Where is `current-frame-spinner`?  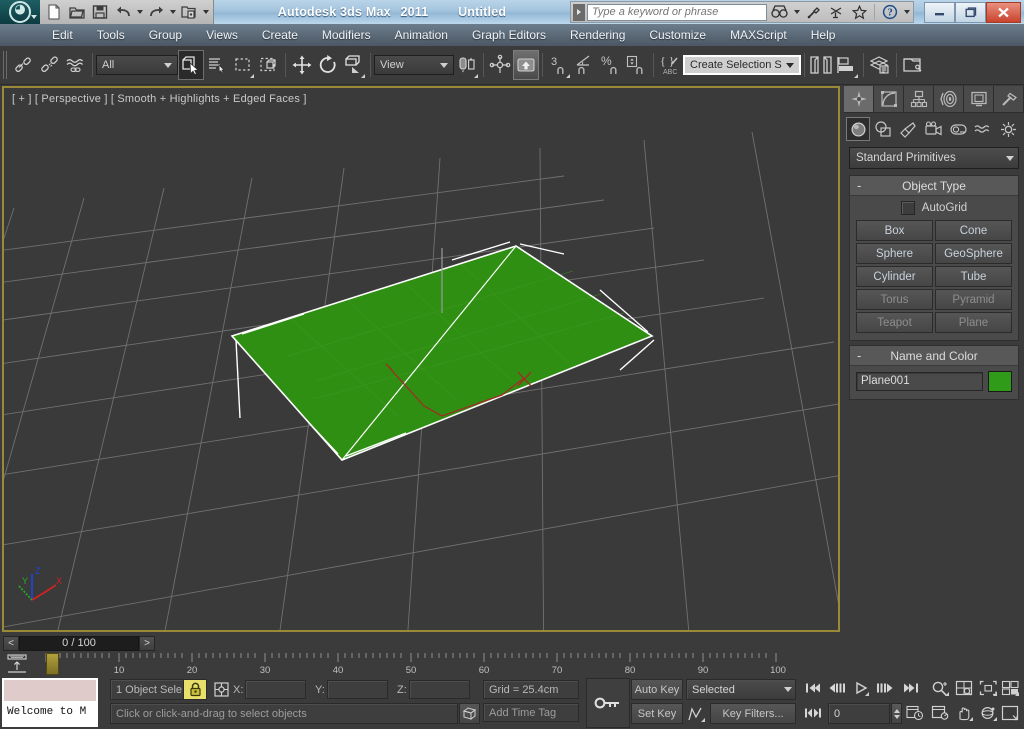 current-frame-spinner is located at coordinates (896, 713).